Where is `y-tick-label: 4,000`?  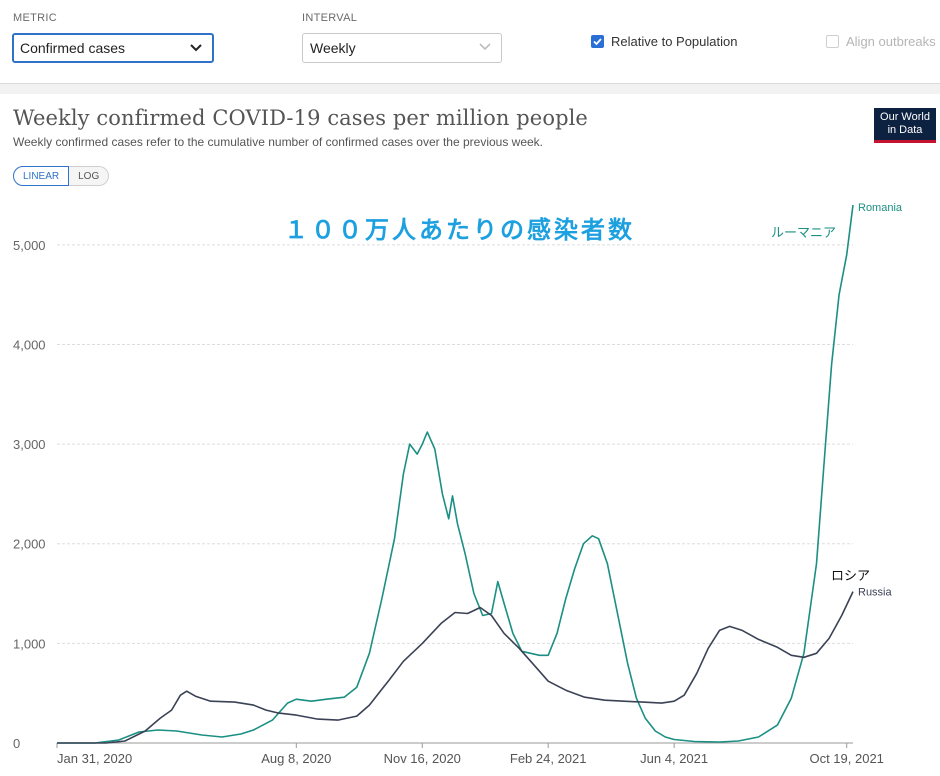
y-tick-label: 4,000 is located at coordinates (29, 344).